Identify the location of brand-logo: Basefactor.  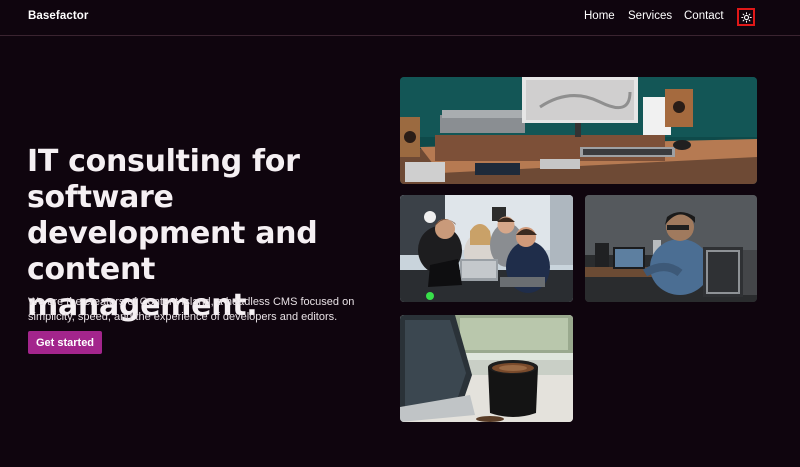
(58, 16).